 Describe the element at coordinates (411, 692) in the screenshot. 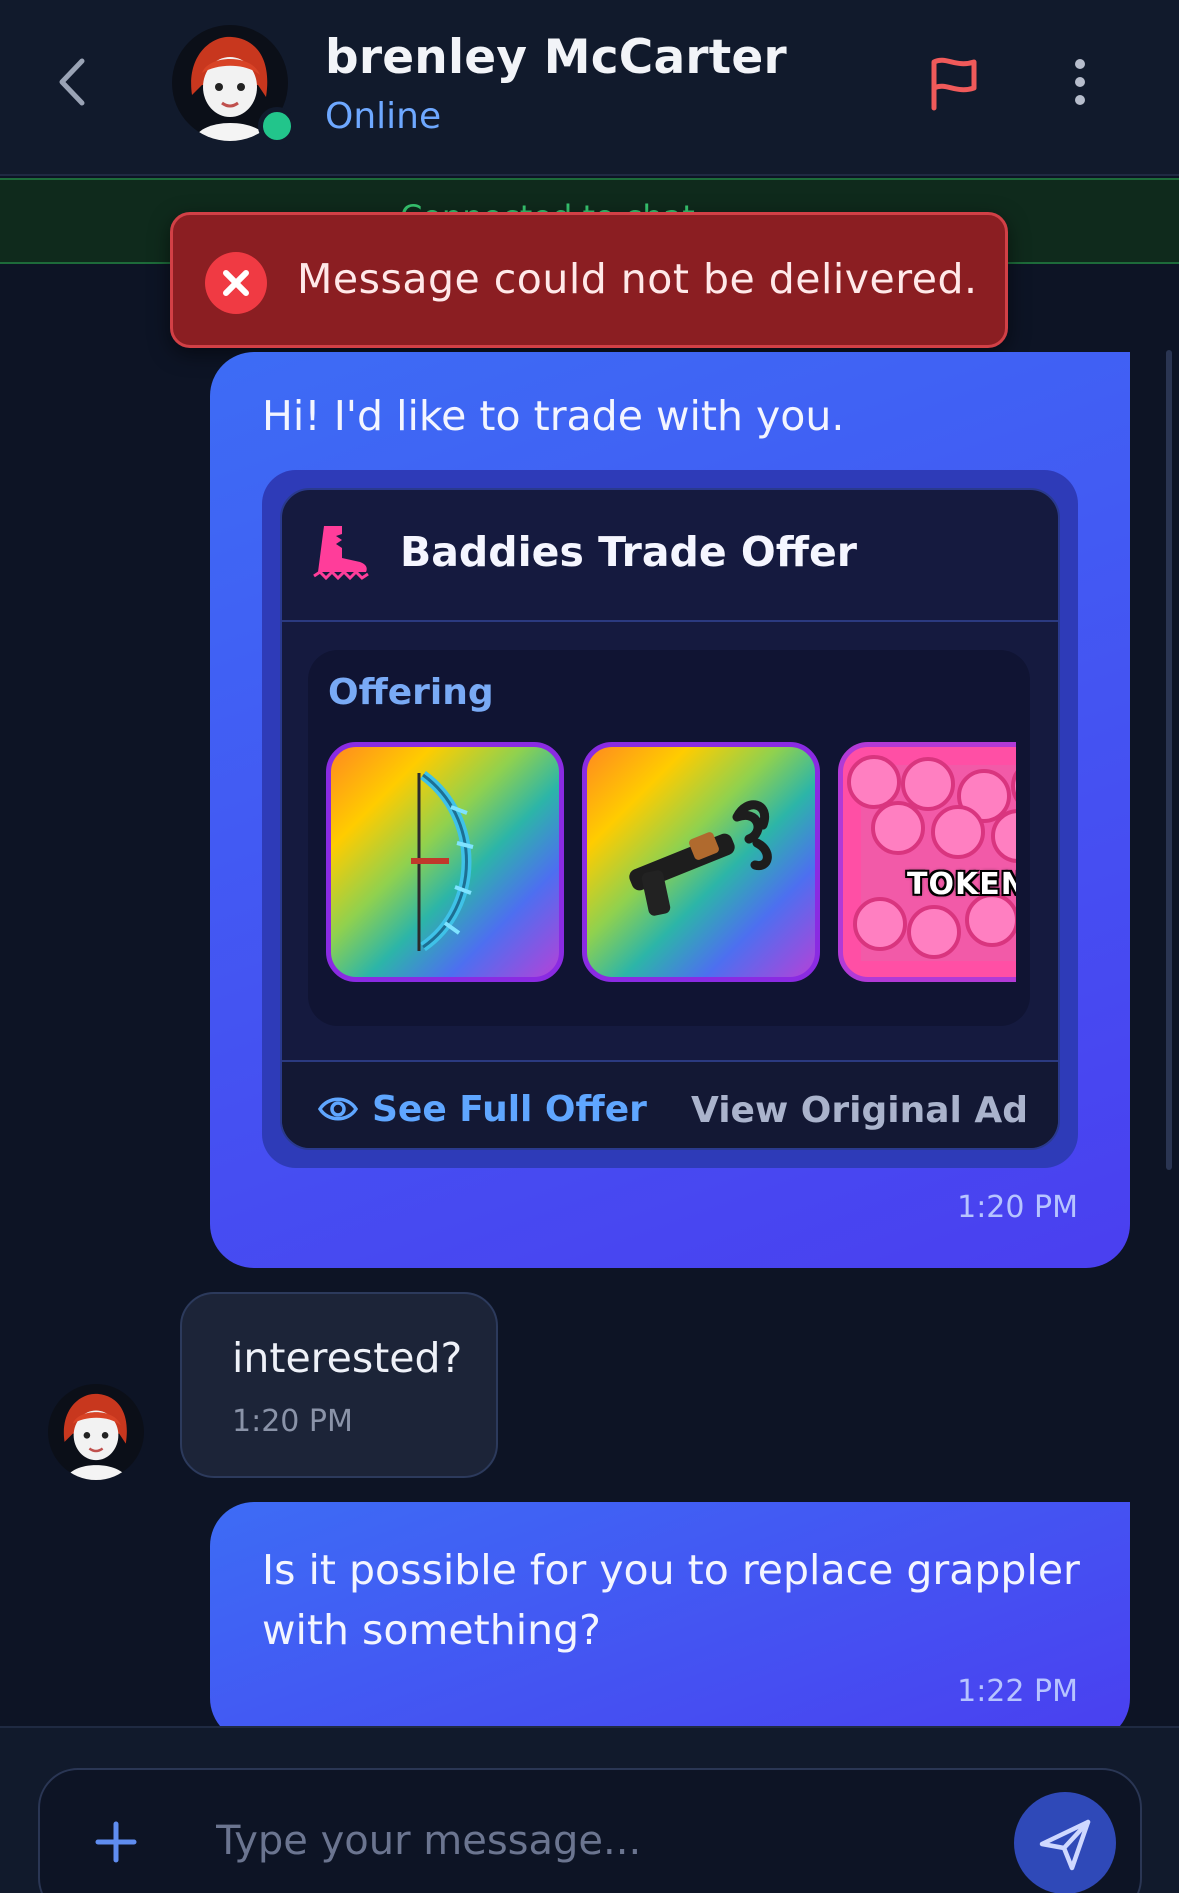

I see `offering-label: Offering` at that location.